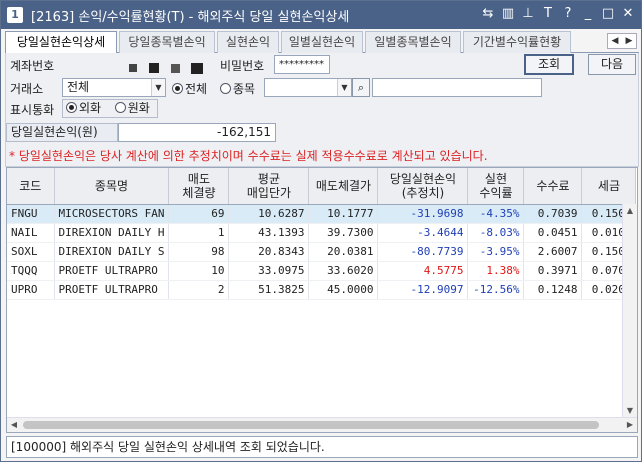 This screenshot has height=462, width=642. What do you see at coordinates (615, 41) in the screenshot?
I see `tab-prev-icon: ◀` at bounding box center [615, 41].